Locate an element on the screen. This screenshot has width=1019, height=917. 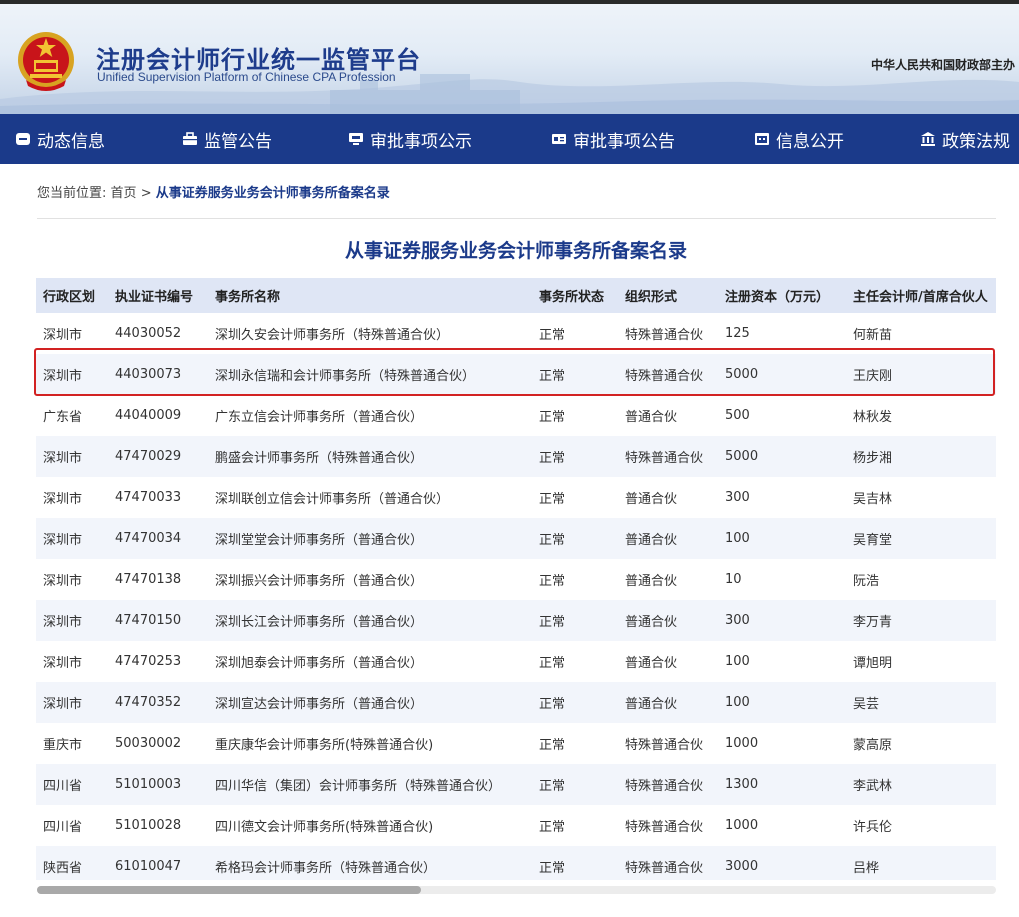
cell-firm-name: 四川德文会计师事务所(特殊普通合伙) is located at coordinates (370, 825).